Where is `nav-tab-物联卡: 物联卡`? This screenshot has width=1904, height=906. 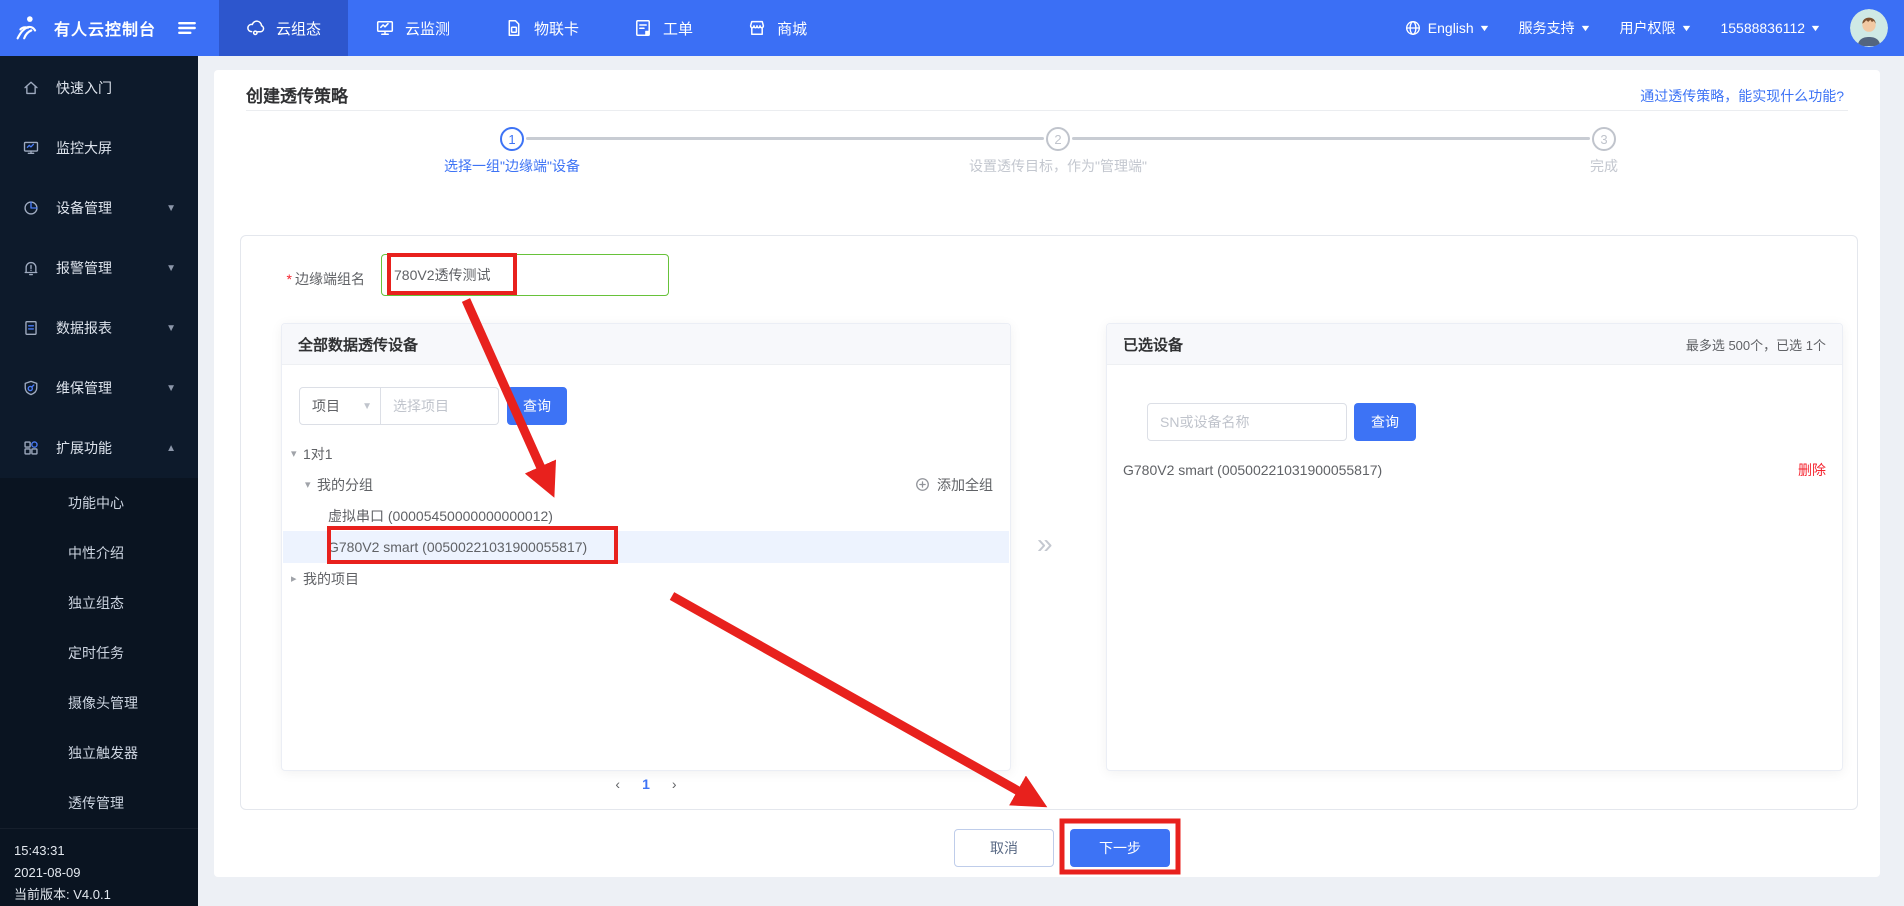
nav-tab-物联卡: 物联卡 is located at coordinates (541, 28).